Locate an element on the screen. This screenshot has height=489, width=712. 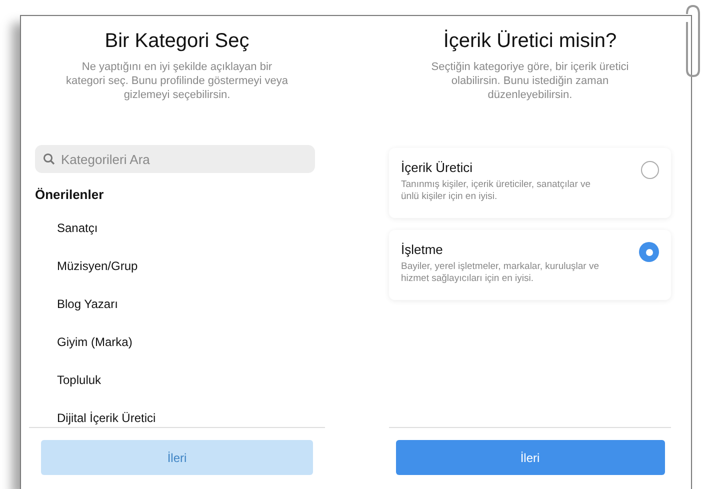
option-title: İşletme is located at coordinates (422, 249).